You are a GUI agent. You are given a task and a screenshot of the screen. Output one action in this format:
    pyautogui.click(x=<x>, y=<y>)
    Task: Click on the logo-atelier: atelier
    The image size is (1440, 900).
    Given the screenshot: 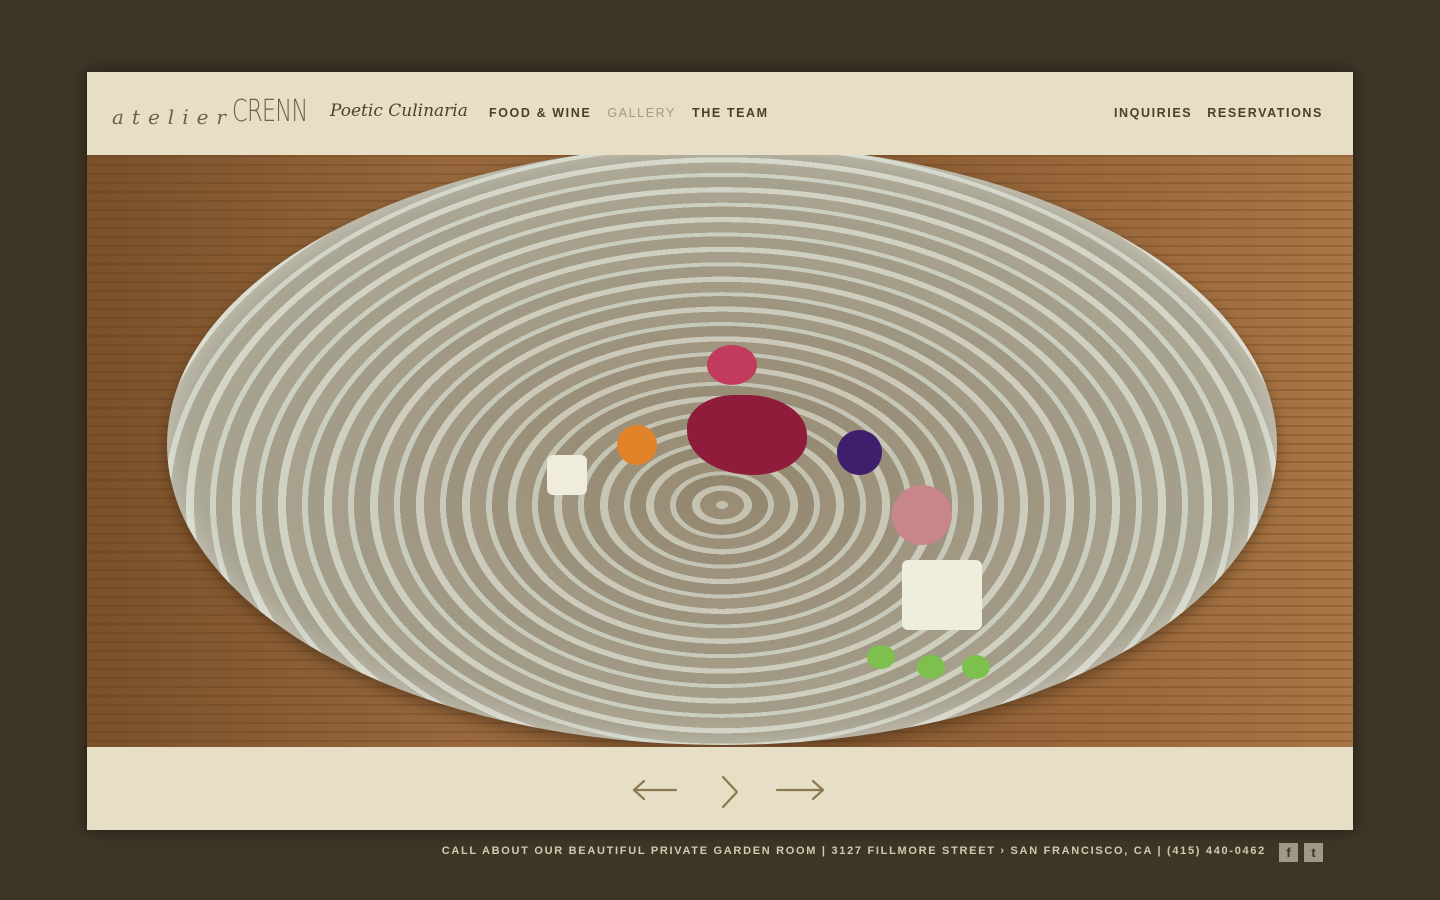 What is the action you would take?
    pyautogui.click(x=173, y=117)
    